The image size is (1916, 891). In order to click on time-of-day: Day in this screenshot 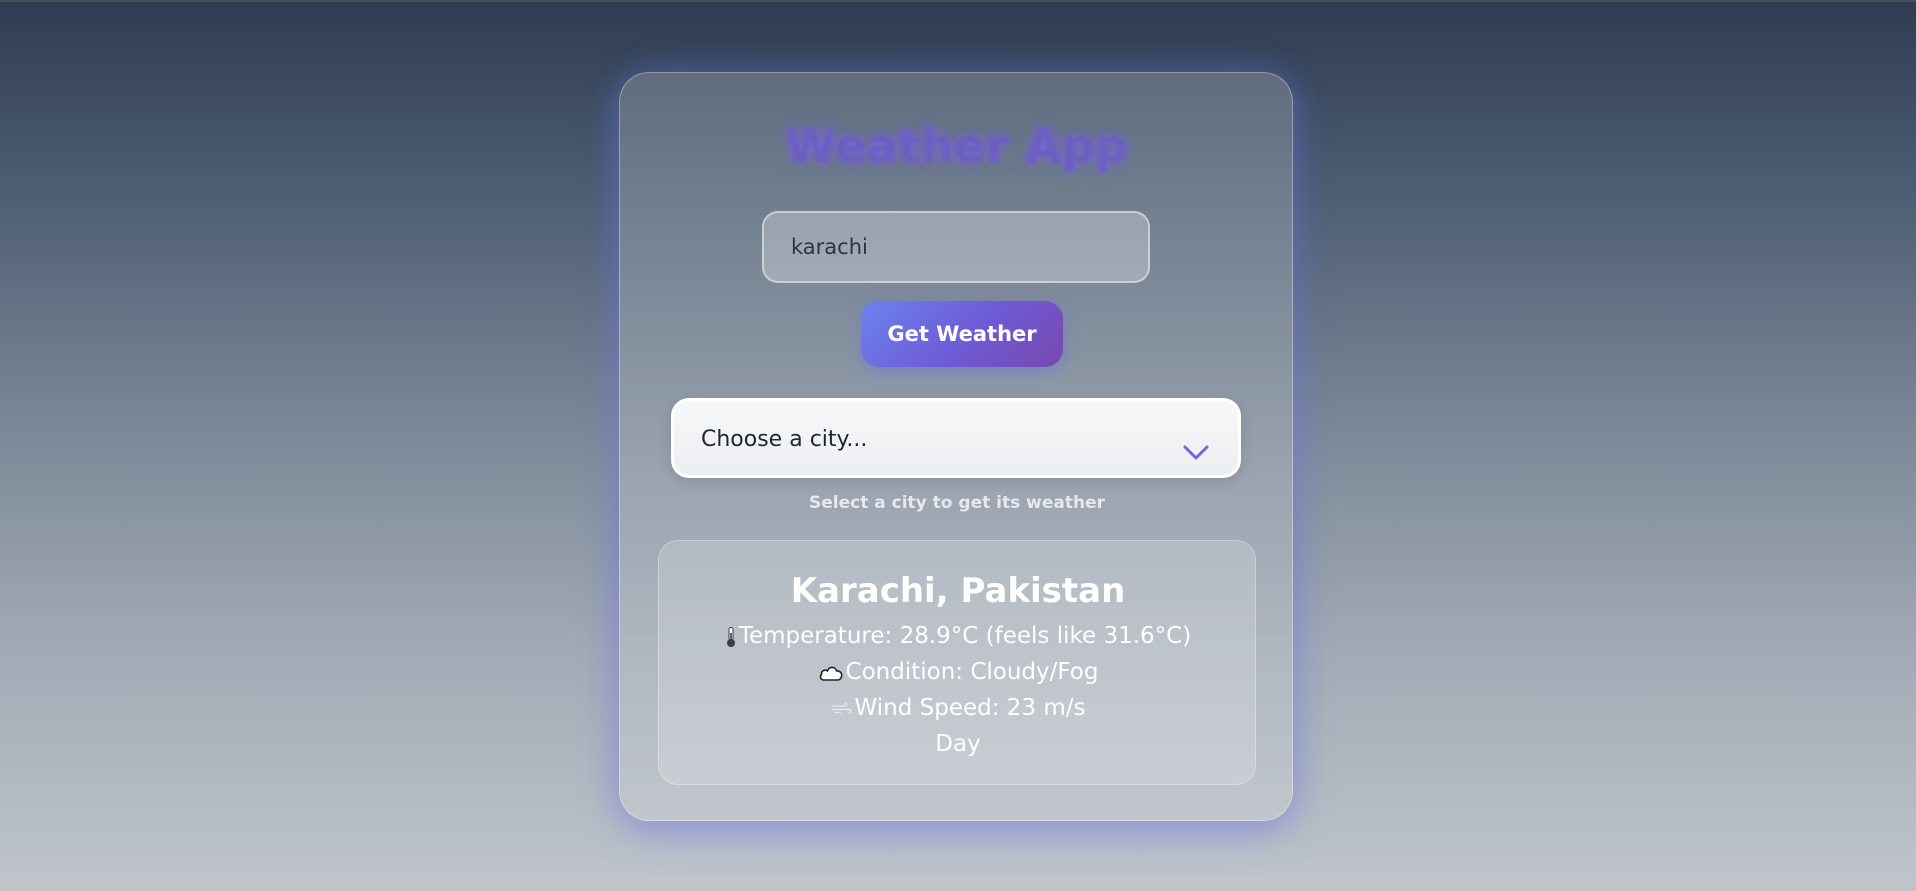, I will do `click(958, 744)`.